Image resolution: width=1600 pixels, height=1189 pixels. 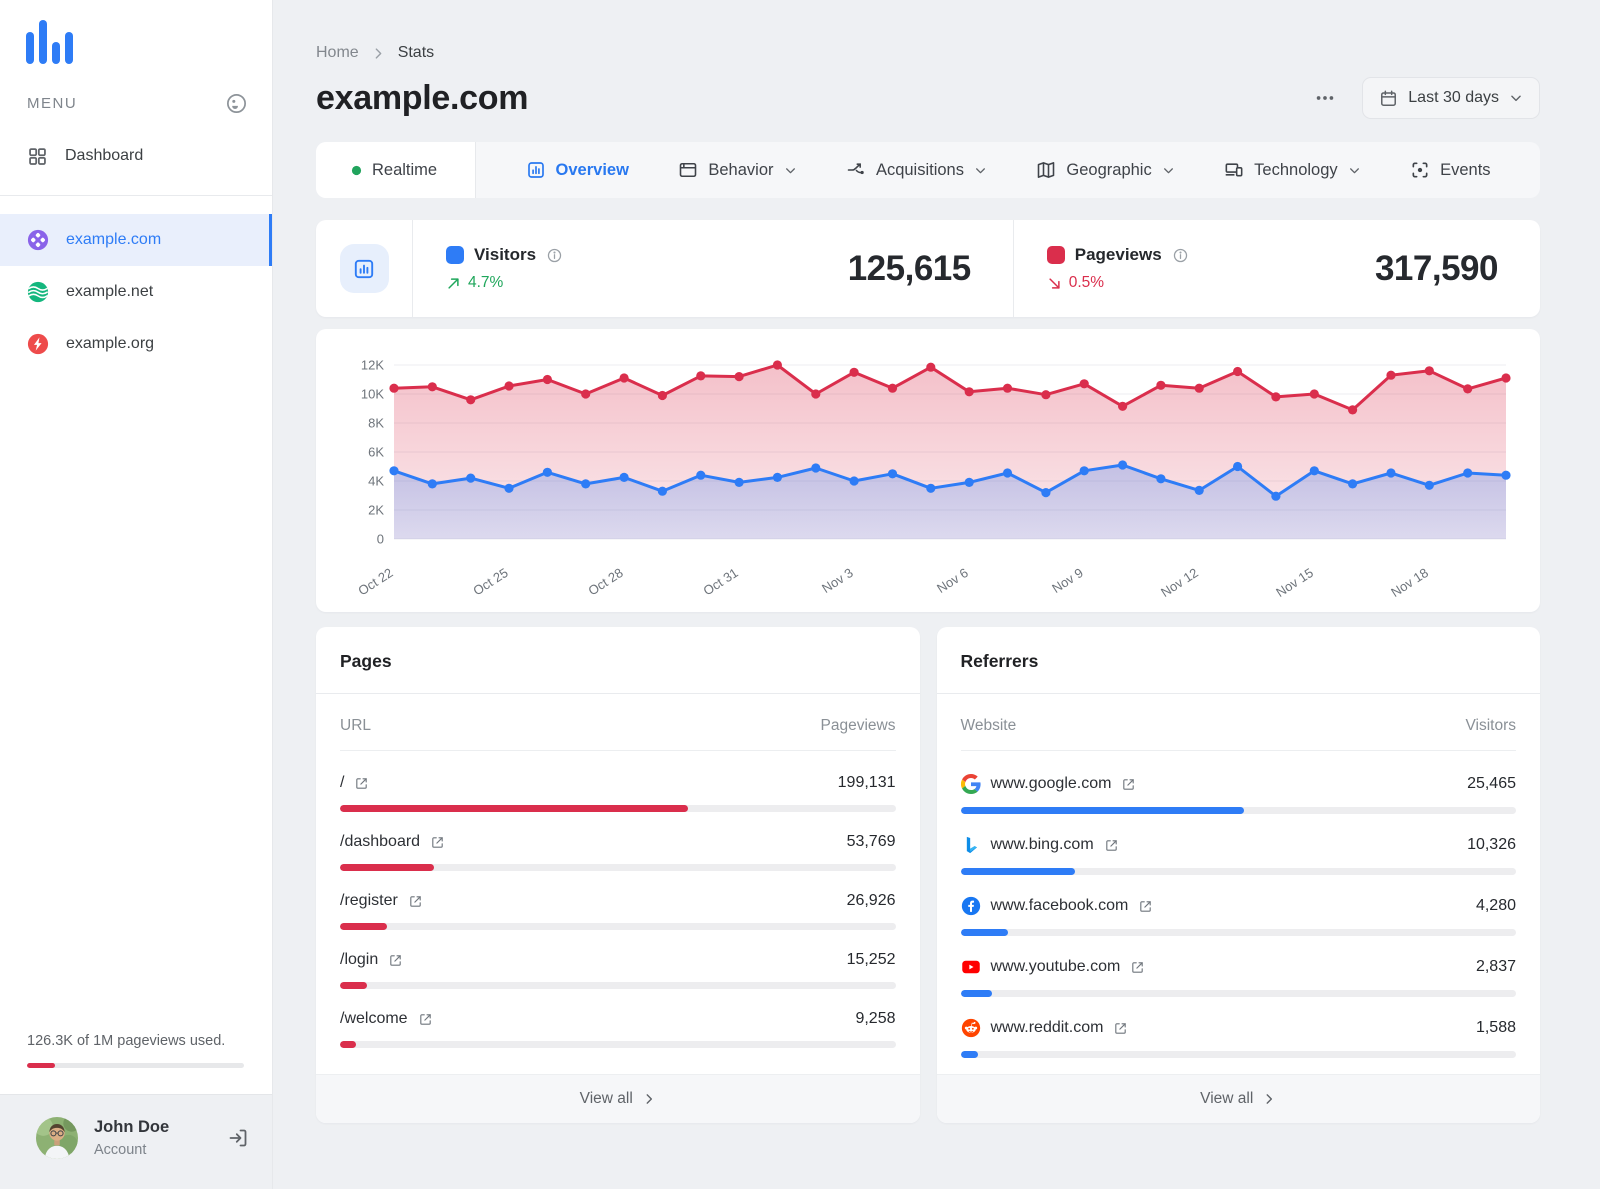 What do you see at coordinates (1292, 170) in the screenshot?
I see `tab-technology: Technology` at bounding box center [1292, 170].